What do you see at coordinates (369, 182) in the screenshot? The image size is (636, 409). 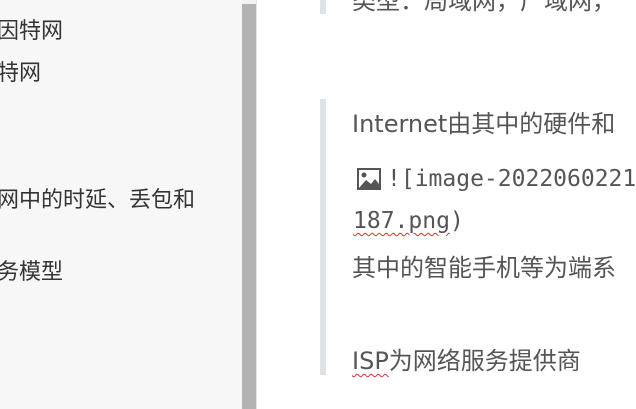 I see `image-icon` at bounding box center [369, 182].